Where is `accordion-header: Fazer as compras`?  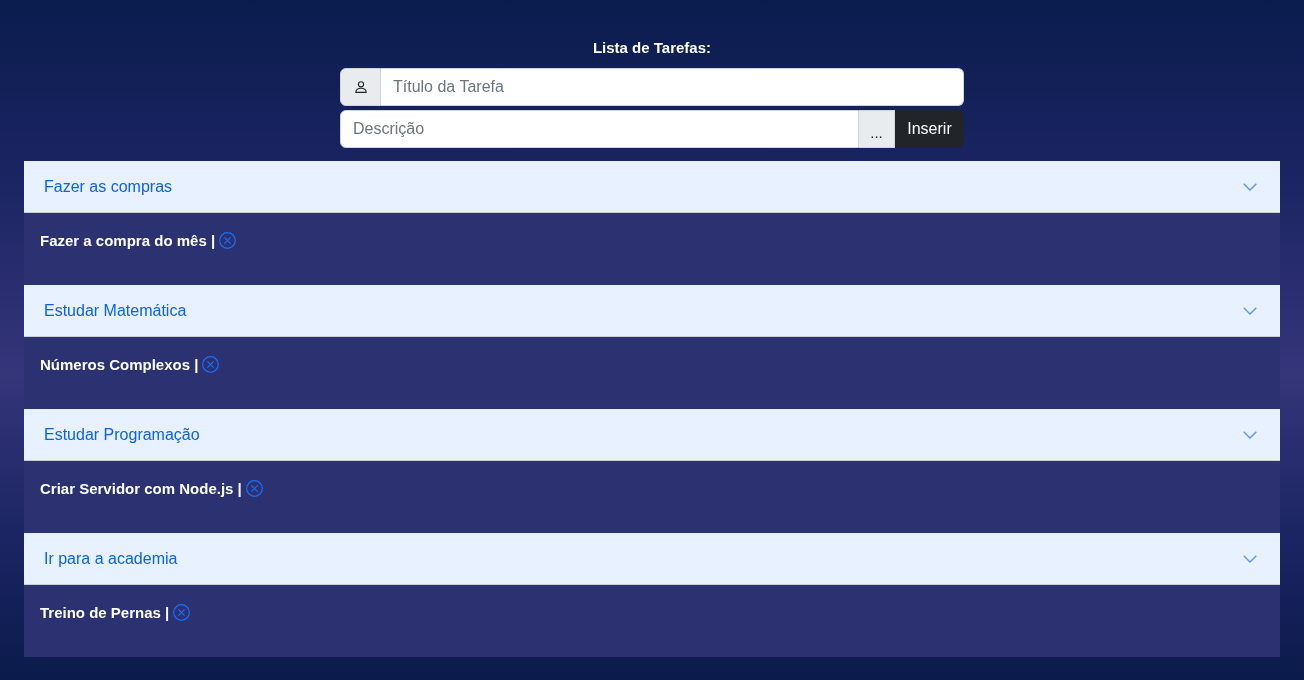 accordion-header: Fazer as compras is located at coordinates (652, 187).